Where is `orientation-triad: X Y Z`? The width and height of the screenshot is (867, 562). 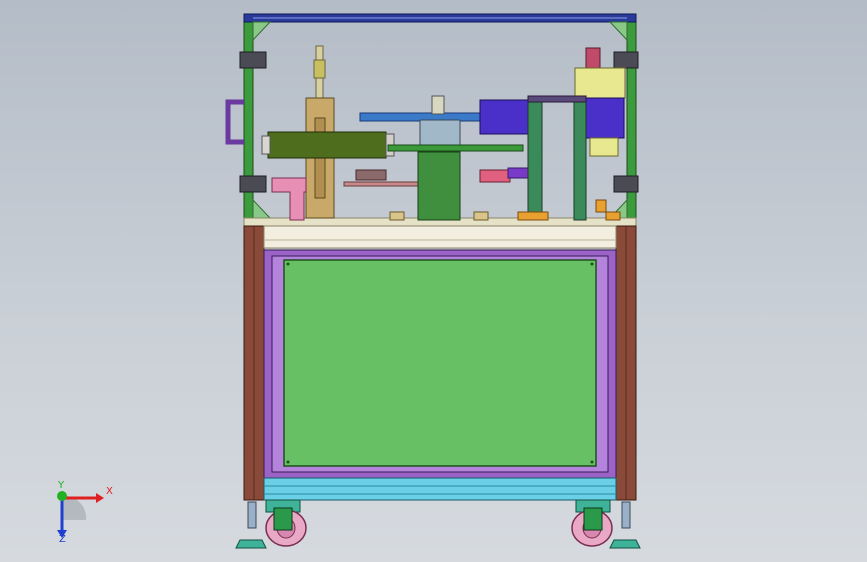 orientation-triad: X Y Z is located at coordinates (80, 513).